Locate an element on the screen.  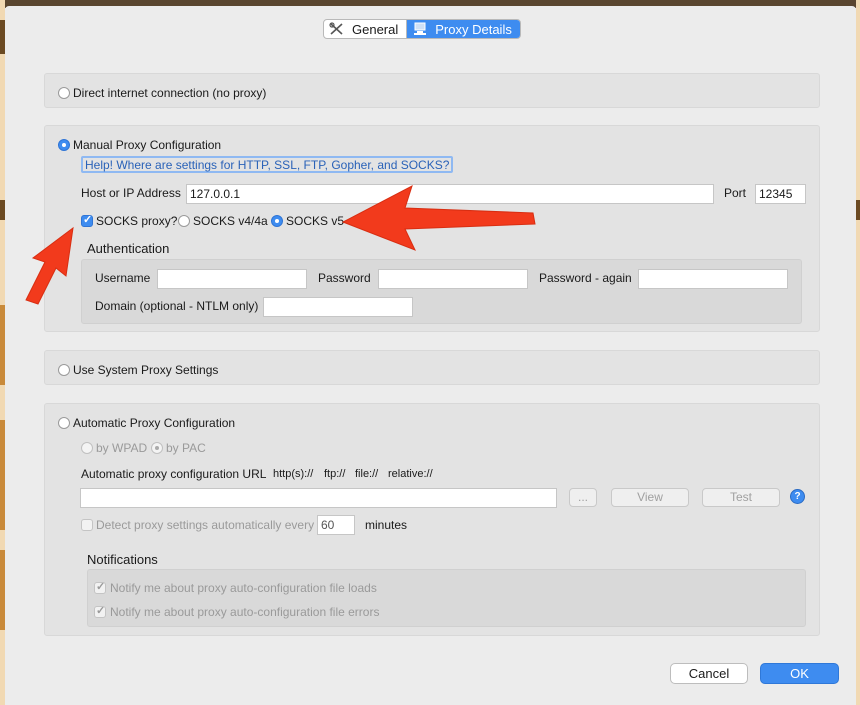
arrow-to-socks-v5 is located at coordinates (438, 217).